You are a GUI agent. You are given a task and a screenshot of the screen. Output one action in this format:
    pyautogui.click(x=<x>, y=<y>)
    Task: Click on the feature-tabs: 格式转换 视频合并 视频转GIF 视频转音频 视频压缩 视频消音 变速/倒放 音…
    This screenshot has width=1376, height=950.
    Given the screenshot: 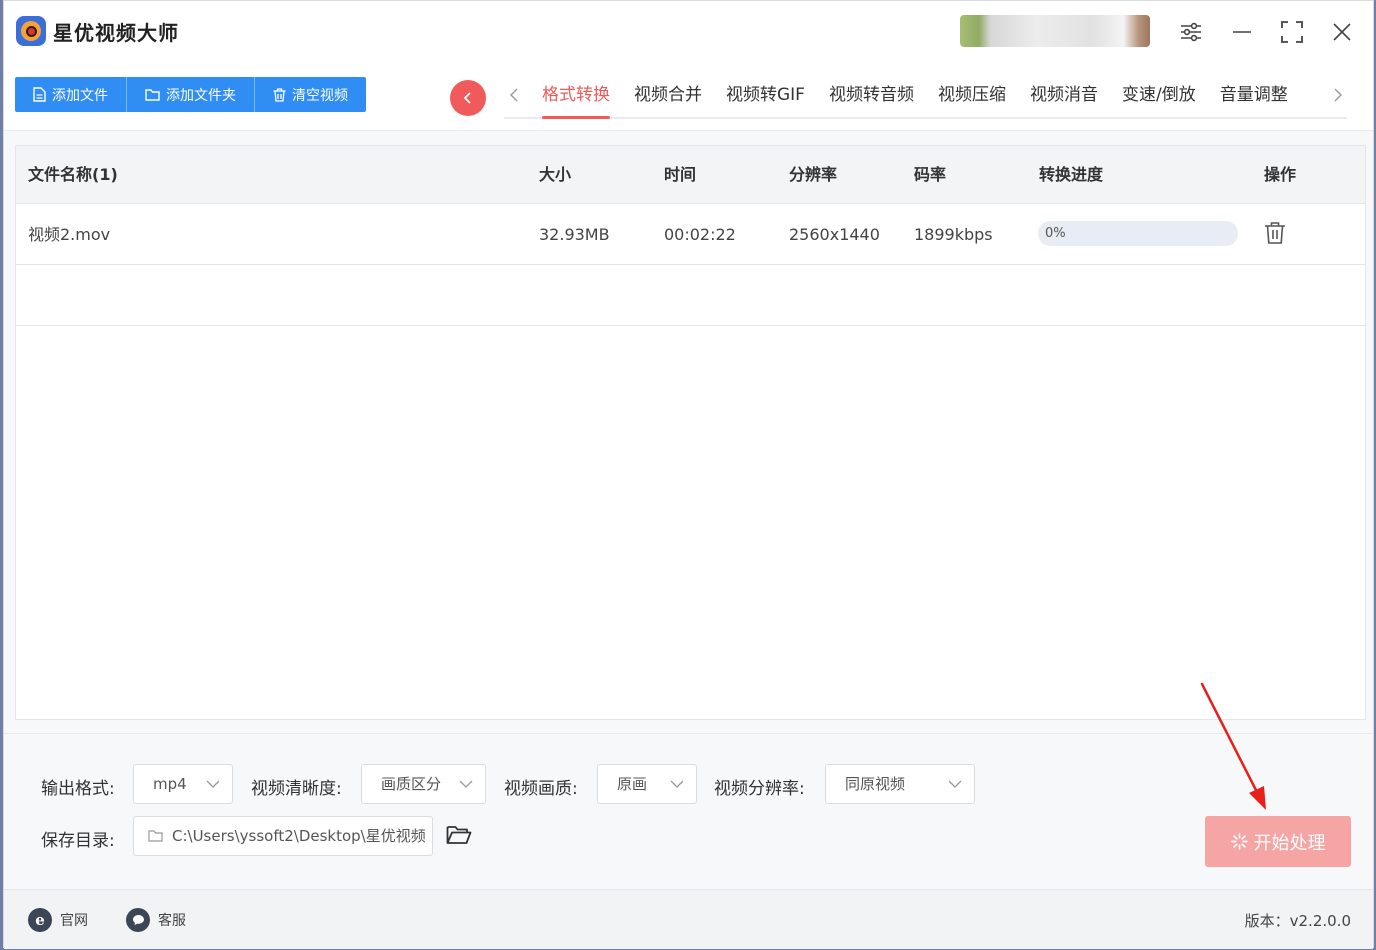 What is the action you would take?
    pyautogui.click(x=925, y=98)
    